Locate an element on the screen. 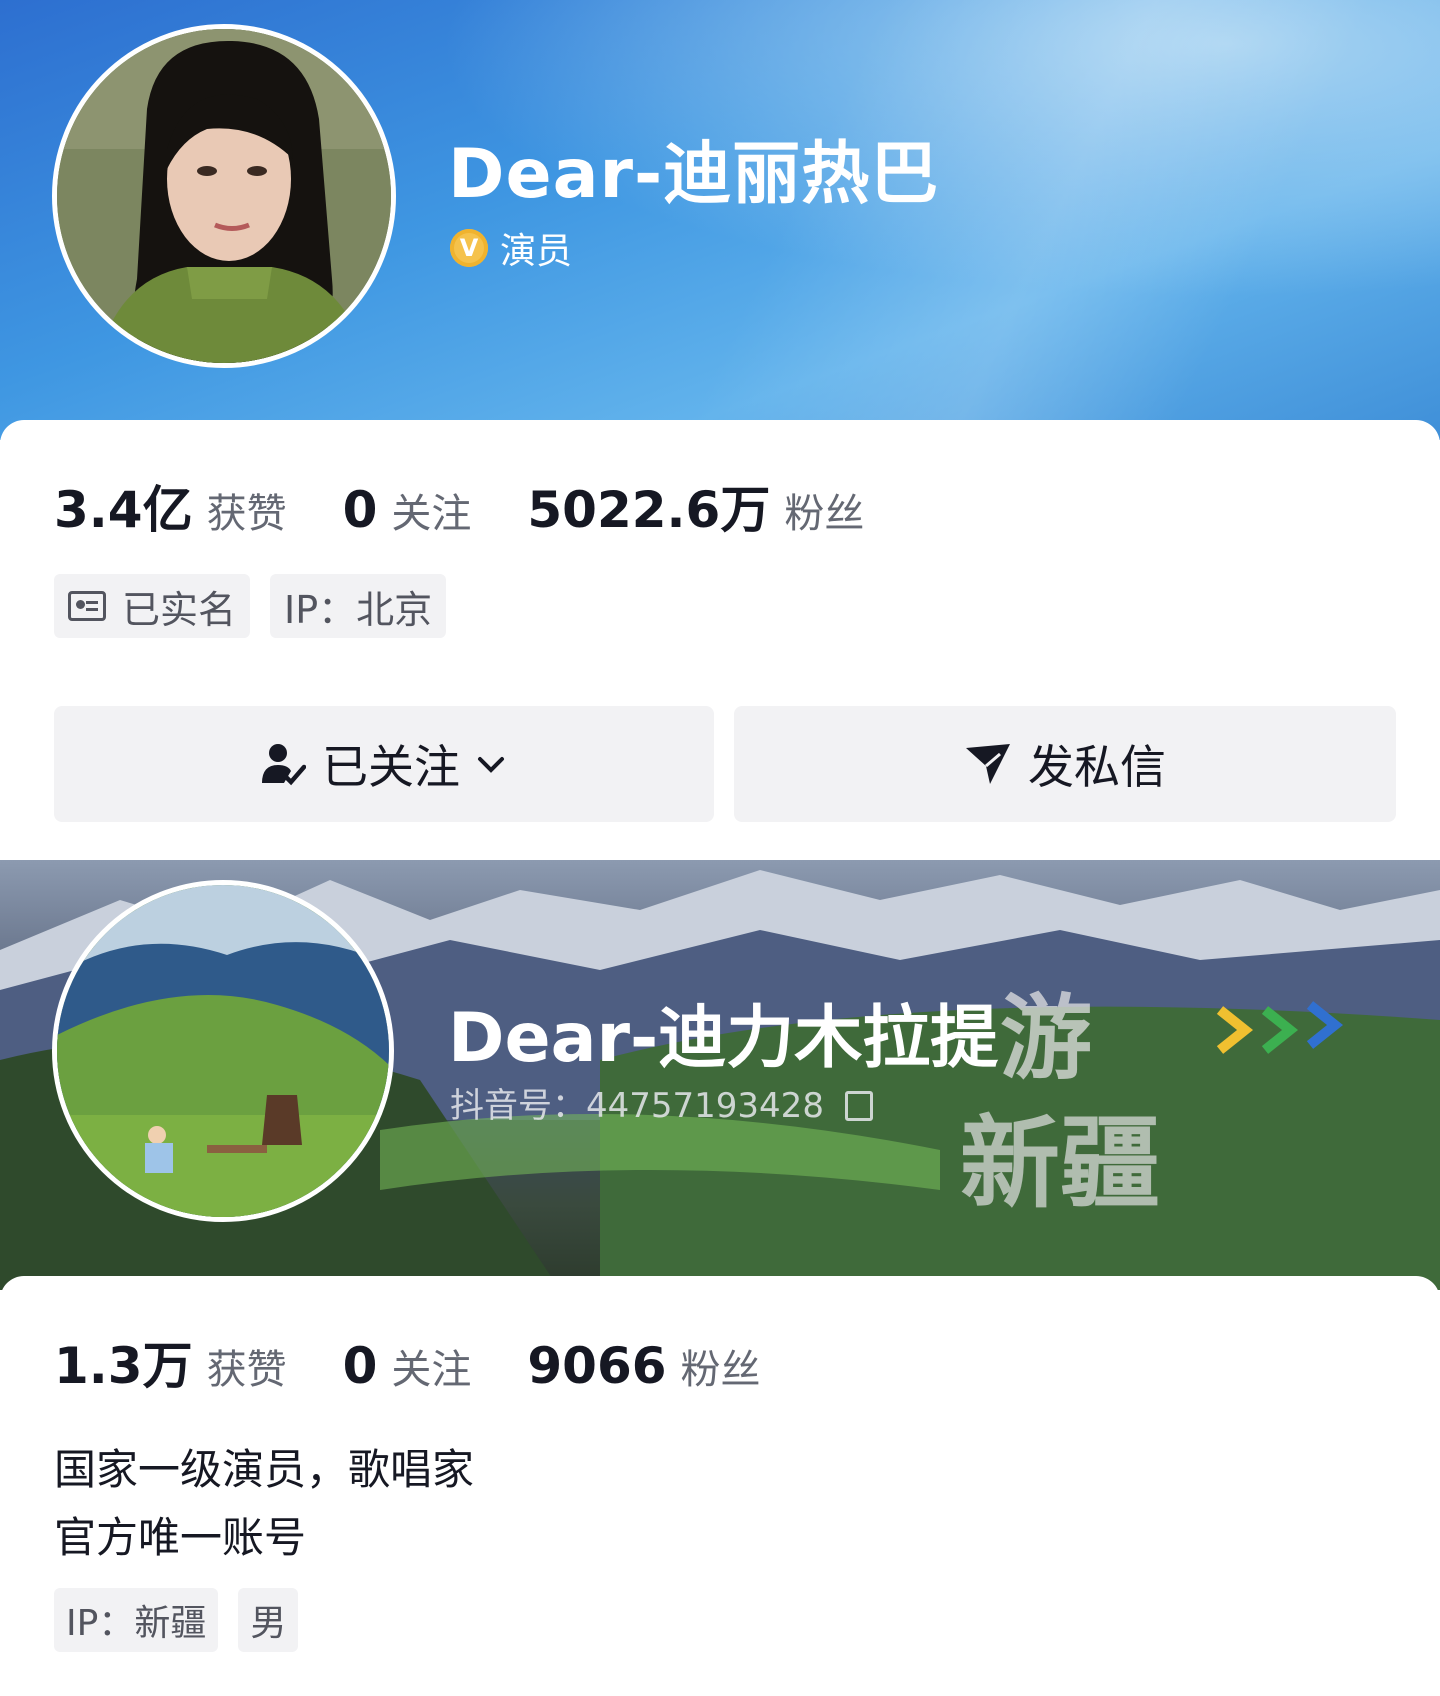  tag-real-name: 已实名 is located at coordinates (152, 606).